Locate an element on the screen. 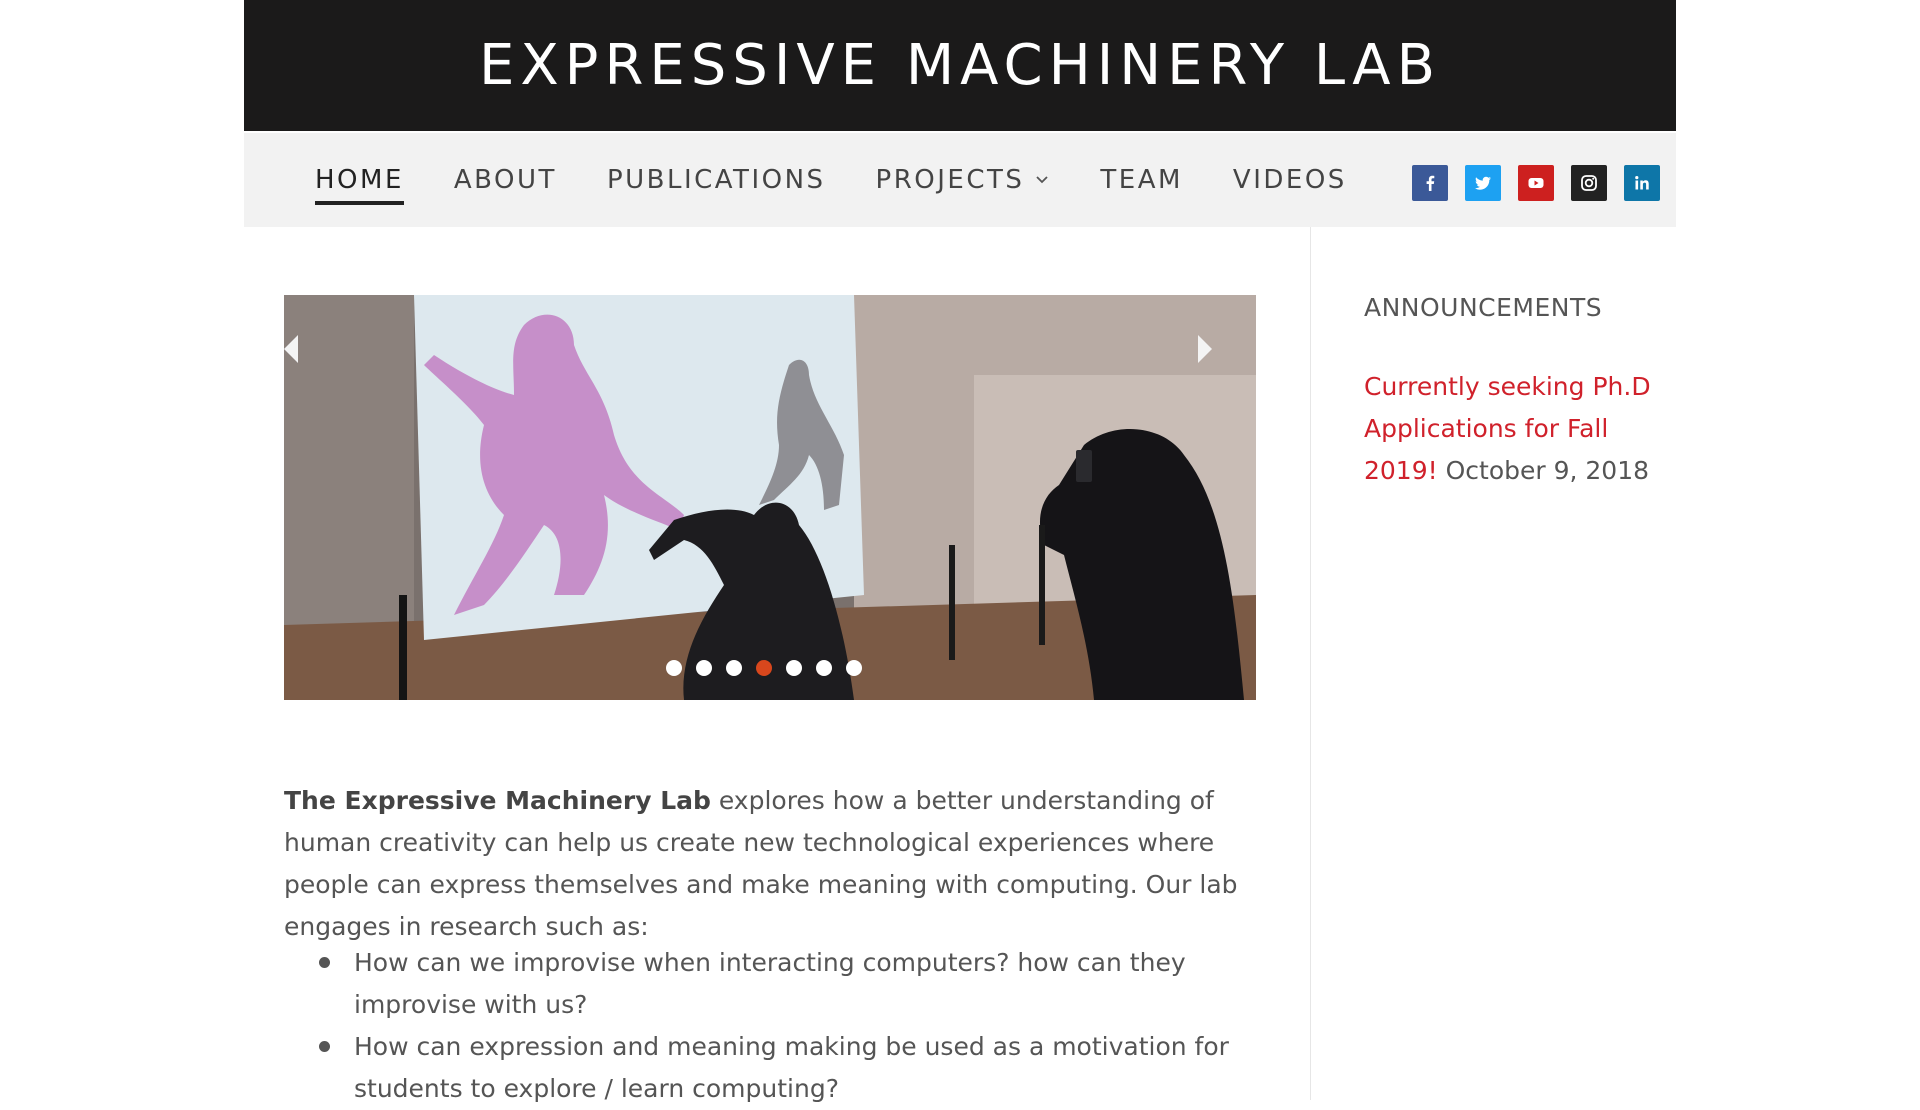 Image resolution: width=1920 pixels, height=1110 pixels. youtube-icon is located at coordinates (1536, 183).